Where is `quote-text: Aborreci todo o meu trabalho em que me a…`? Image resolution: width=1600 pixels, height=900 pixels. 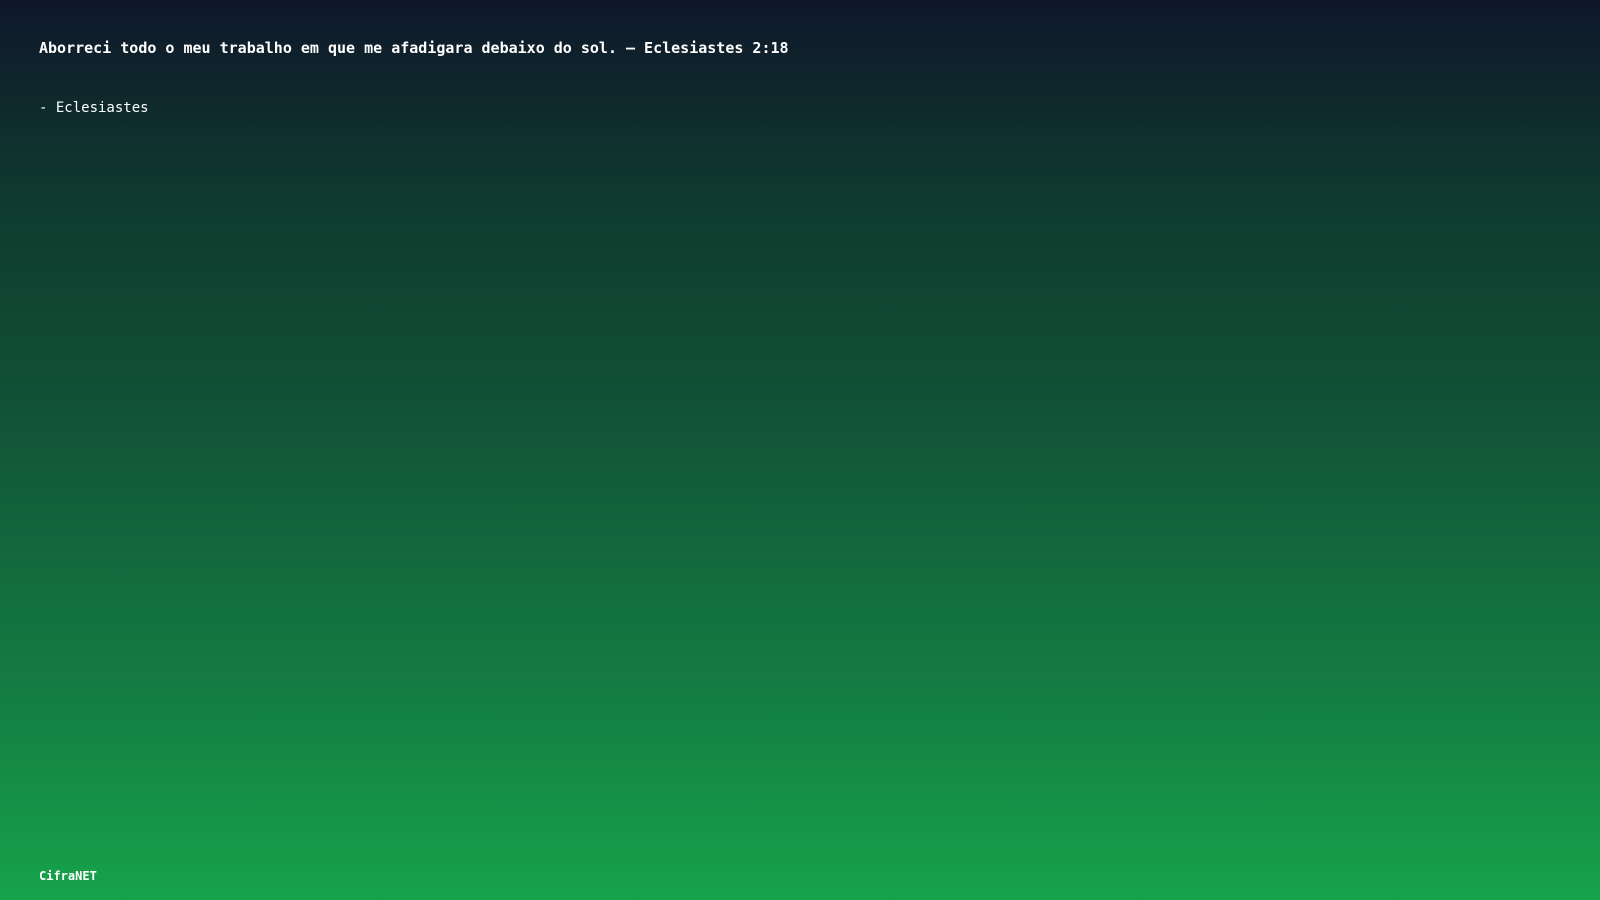 quote-text: Aborreci todo o meu trabalho em que me a… is located at coordinates (414, 48).